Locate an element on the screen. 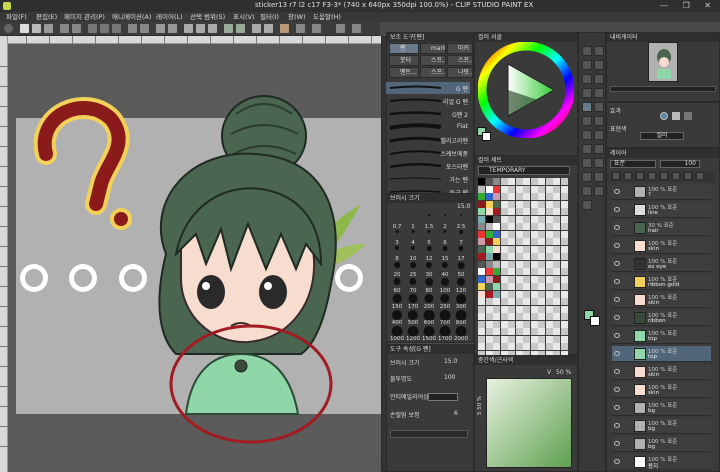  menu-filter: 필터(I) is located at coordinates (269, 17).